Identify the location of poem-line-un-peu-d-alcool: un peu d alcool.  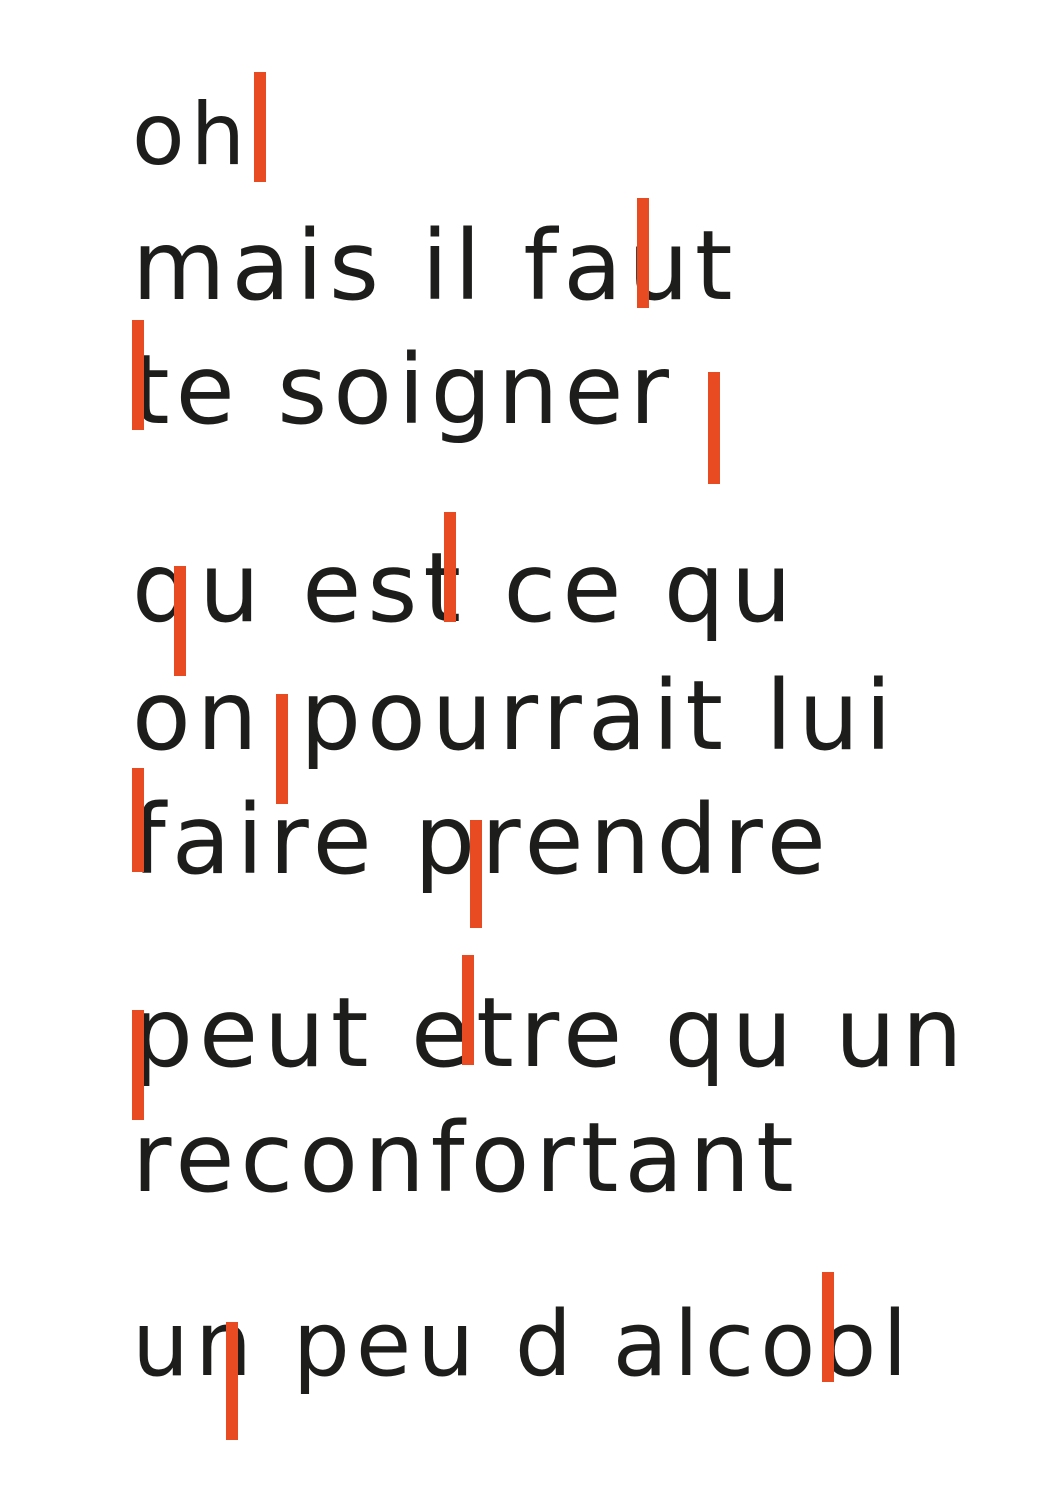
(523, 1344).